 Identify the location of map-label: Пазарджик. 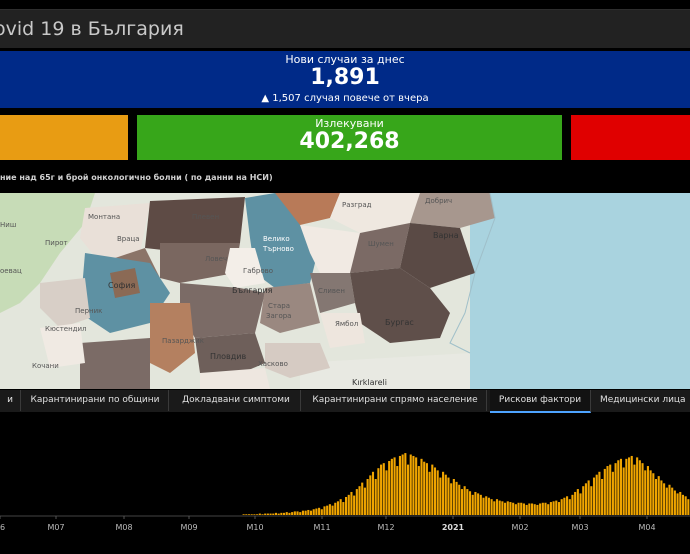
(183, 341).